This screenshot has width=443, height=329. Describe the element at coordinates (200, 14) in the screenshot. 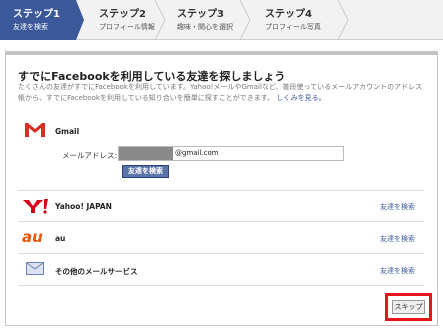

I see `step-3-number: ステップ3` at that location.